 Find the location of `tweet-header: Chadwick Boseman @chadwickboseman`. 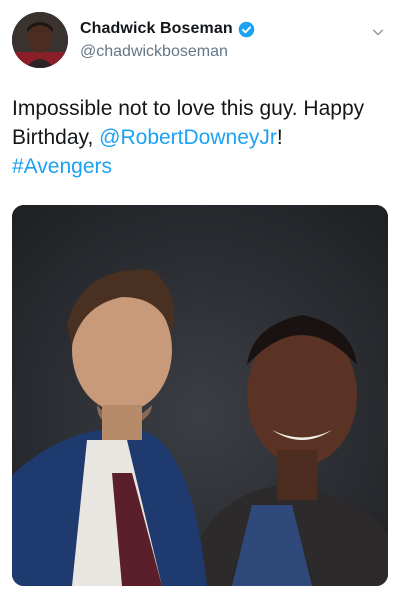

tweet-header: Chadwick Boseman @chadwickboseman is located at coordinates (200, 42).